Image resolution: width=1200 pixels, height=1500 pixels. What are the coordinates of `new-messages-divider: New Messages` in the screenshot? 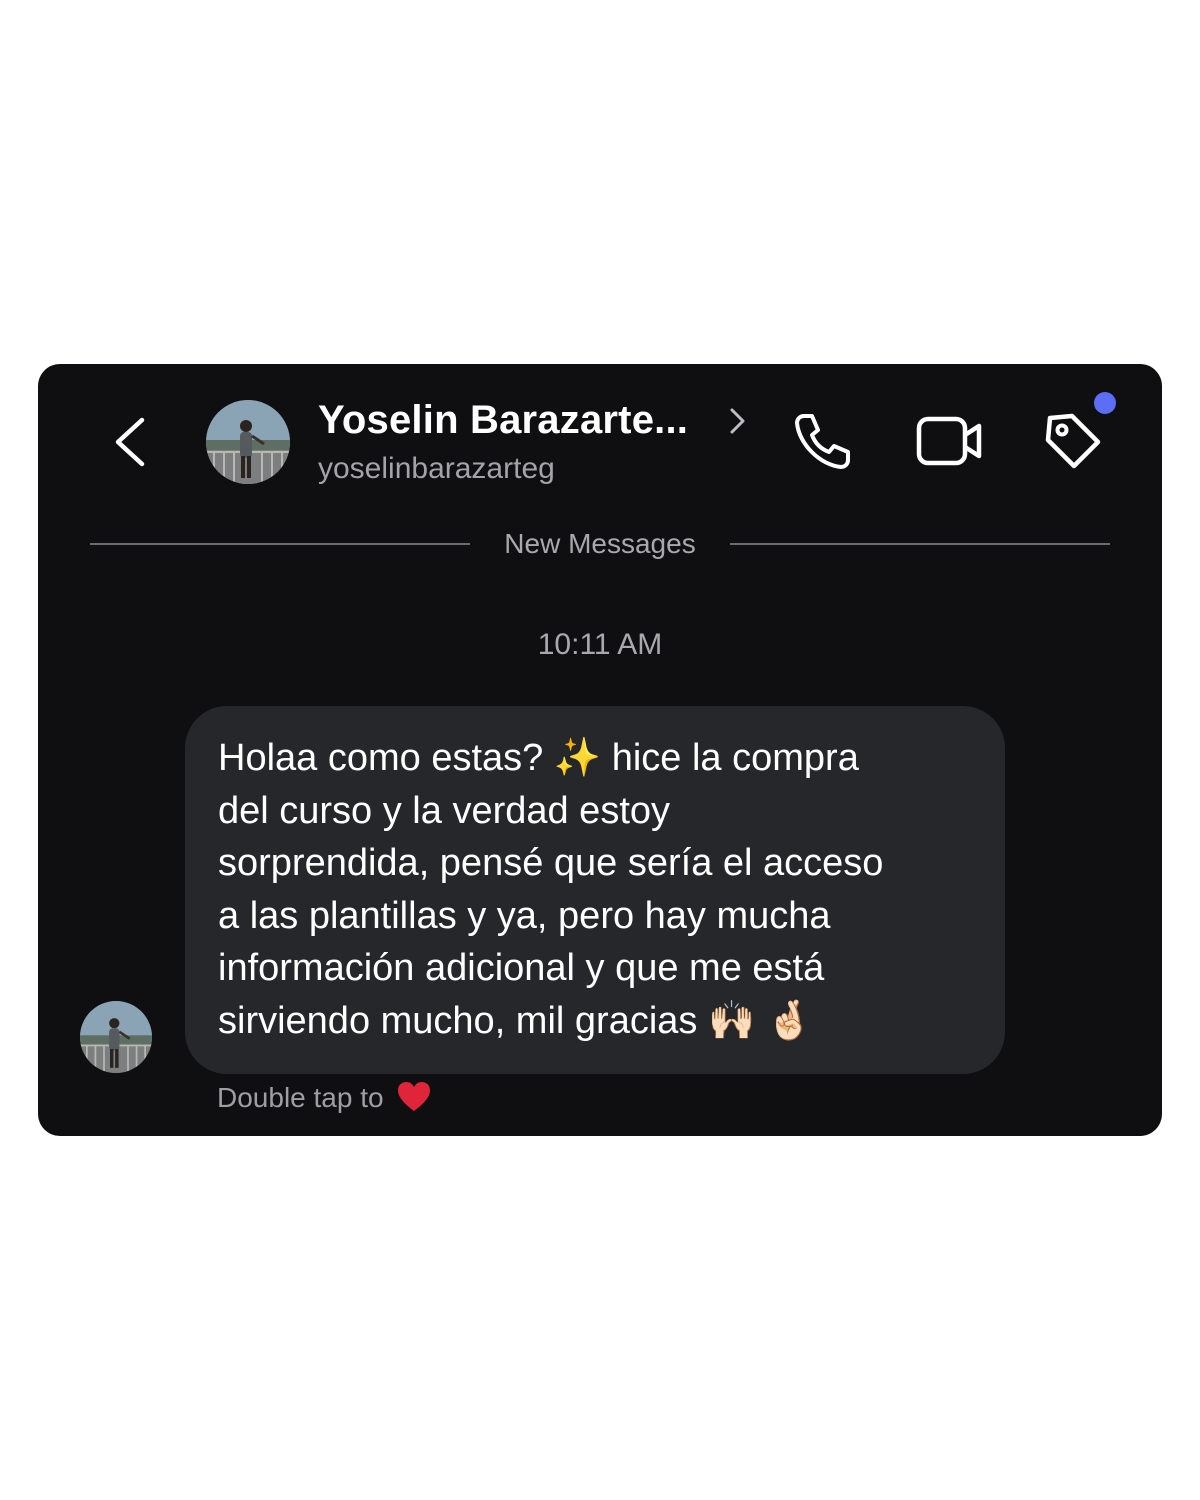 It's located at (600, 543).